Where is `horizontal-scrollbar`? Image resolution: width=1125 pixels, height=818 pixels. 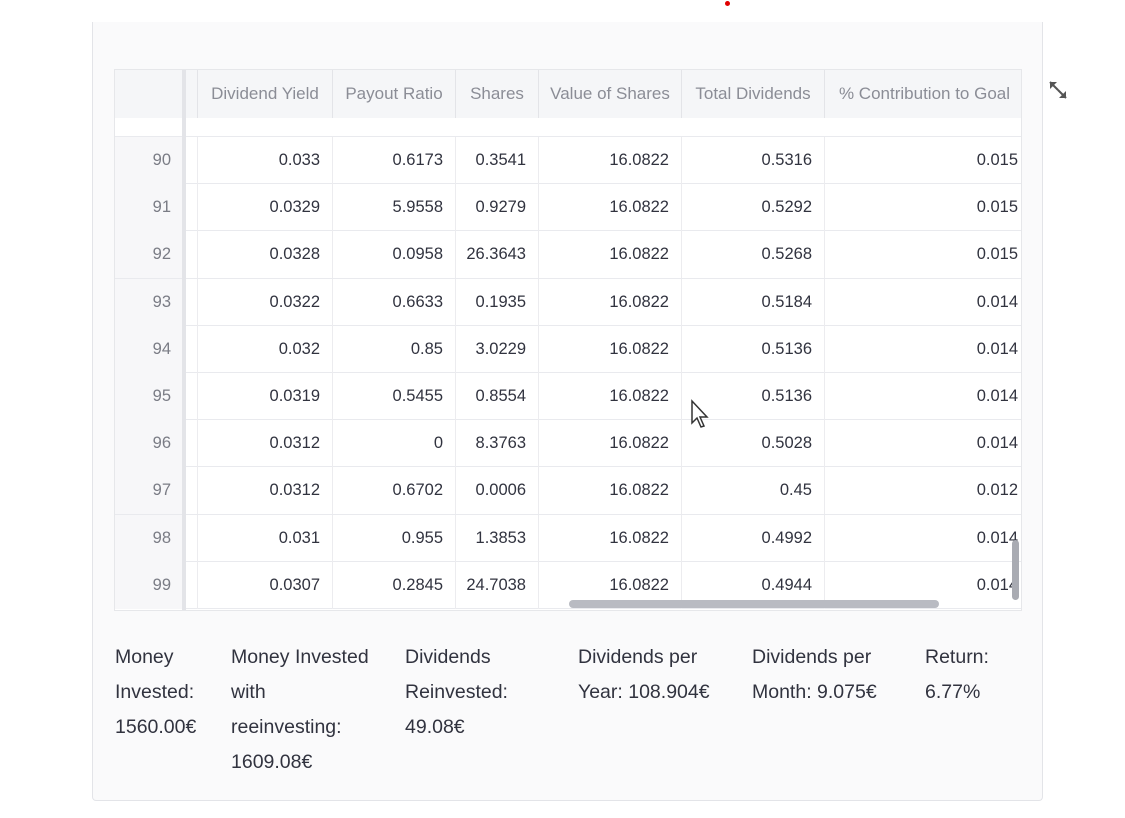 horizontal-scrollbar is located at coordinates (754, 604).